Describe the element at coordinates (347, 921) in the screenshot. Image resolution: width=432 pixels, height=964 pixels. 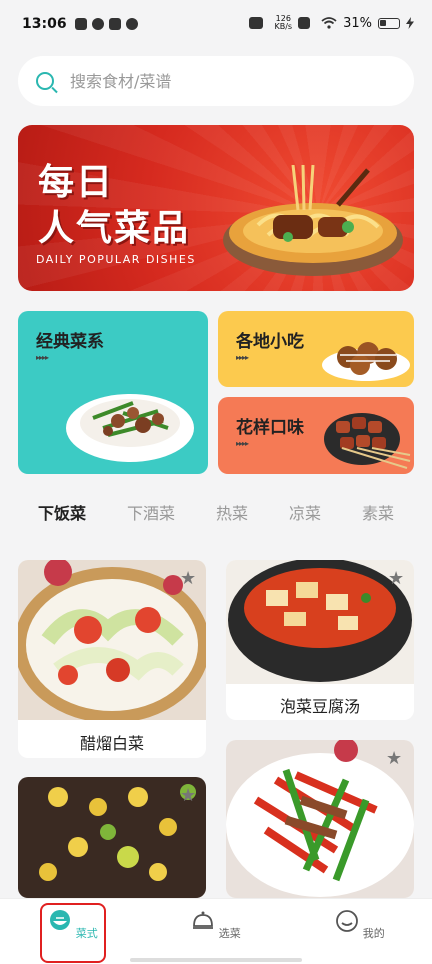
I see `profile-icon` at that location.